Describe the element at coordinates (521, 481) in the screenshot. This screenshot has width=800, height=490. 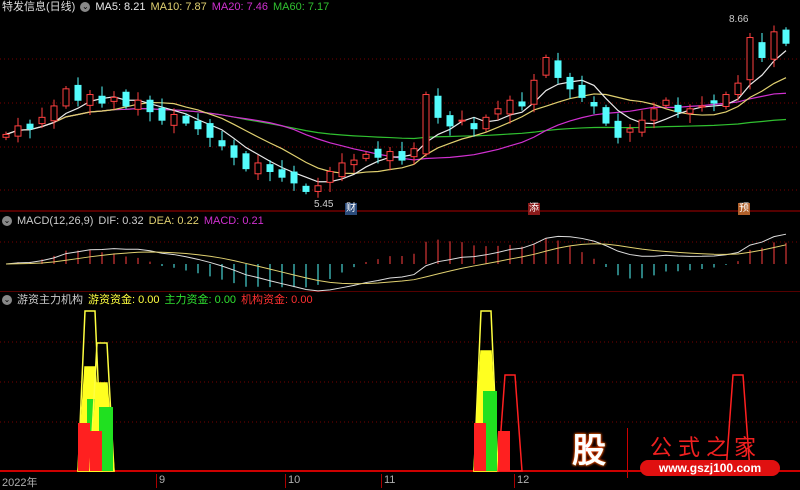
I see `x-axis-label: 12` at that location.